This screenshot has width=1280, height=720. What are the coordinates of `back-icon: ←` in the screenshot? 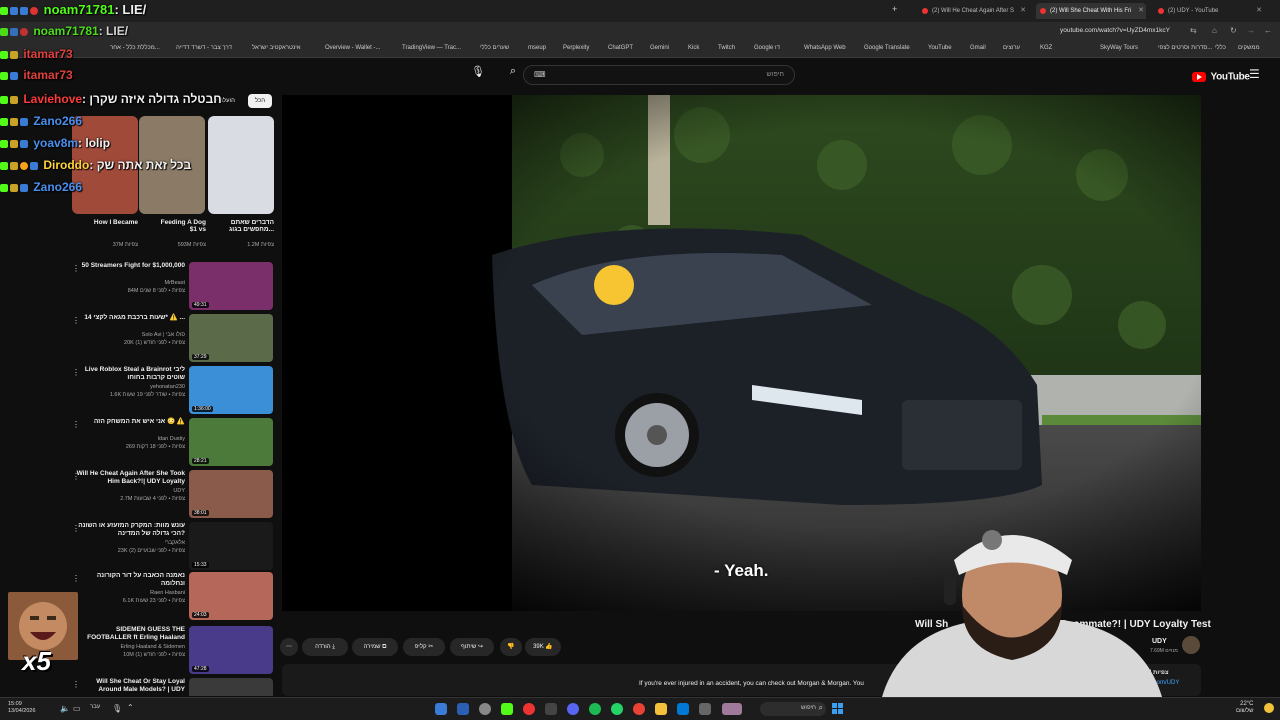 It's located at (1268, 30).